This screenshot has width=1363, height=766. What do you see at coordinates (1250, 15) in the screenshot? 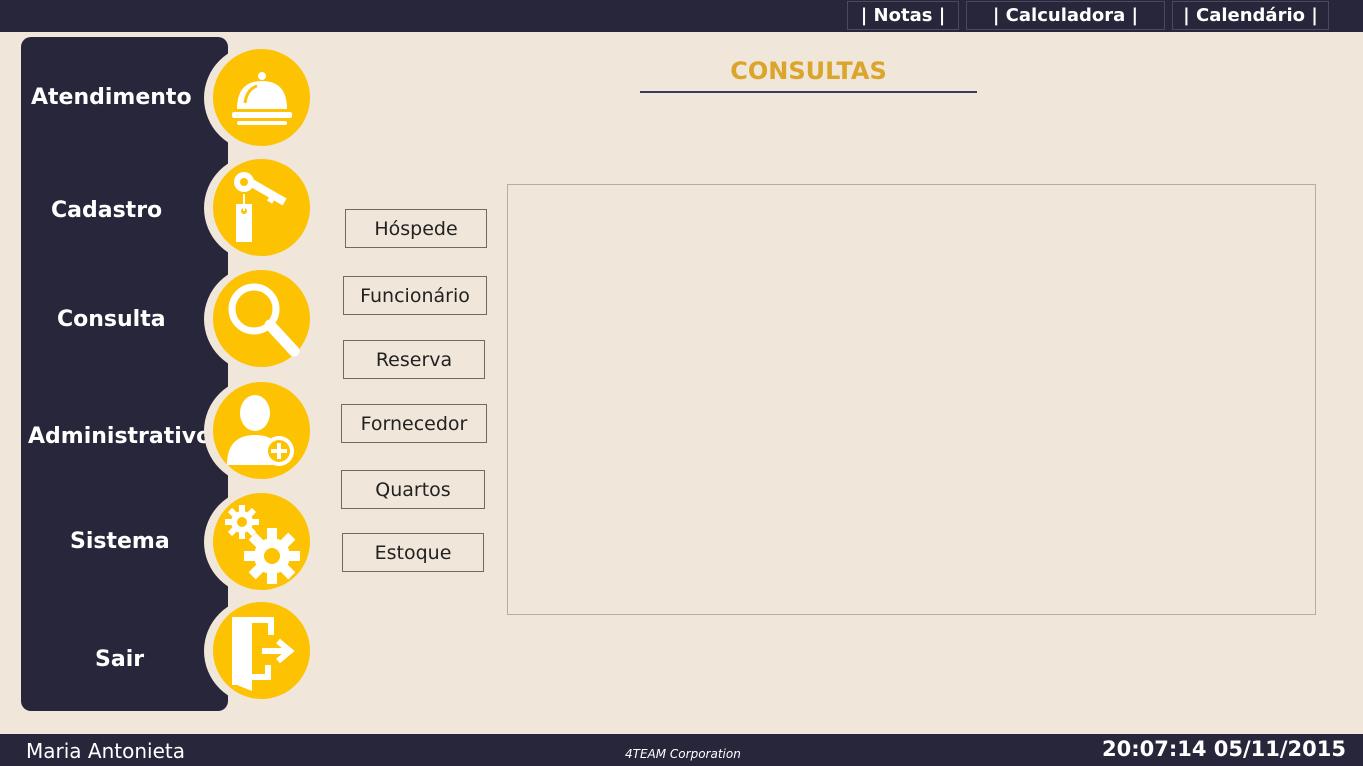
I see `calendar-button: | Calendário |` at bounding box center [1250, 15].